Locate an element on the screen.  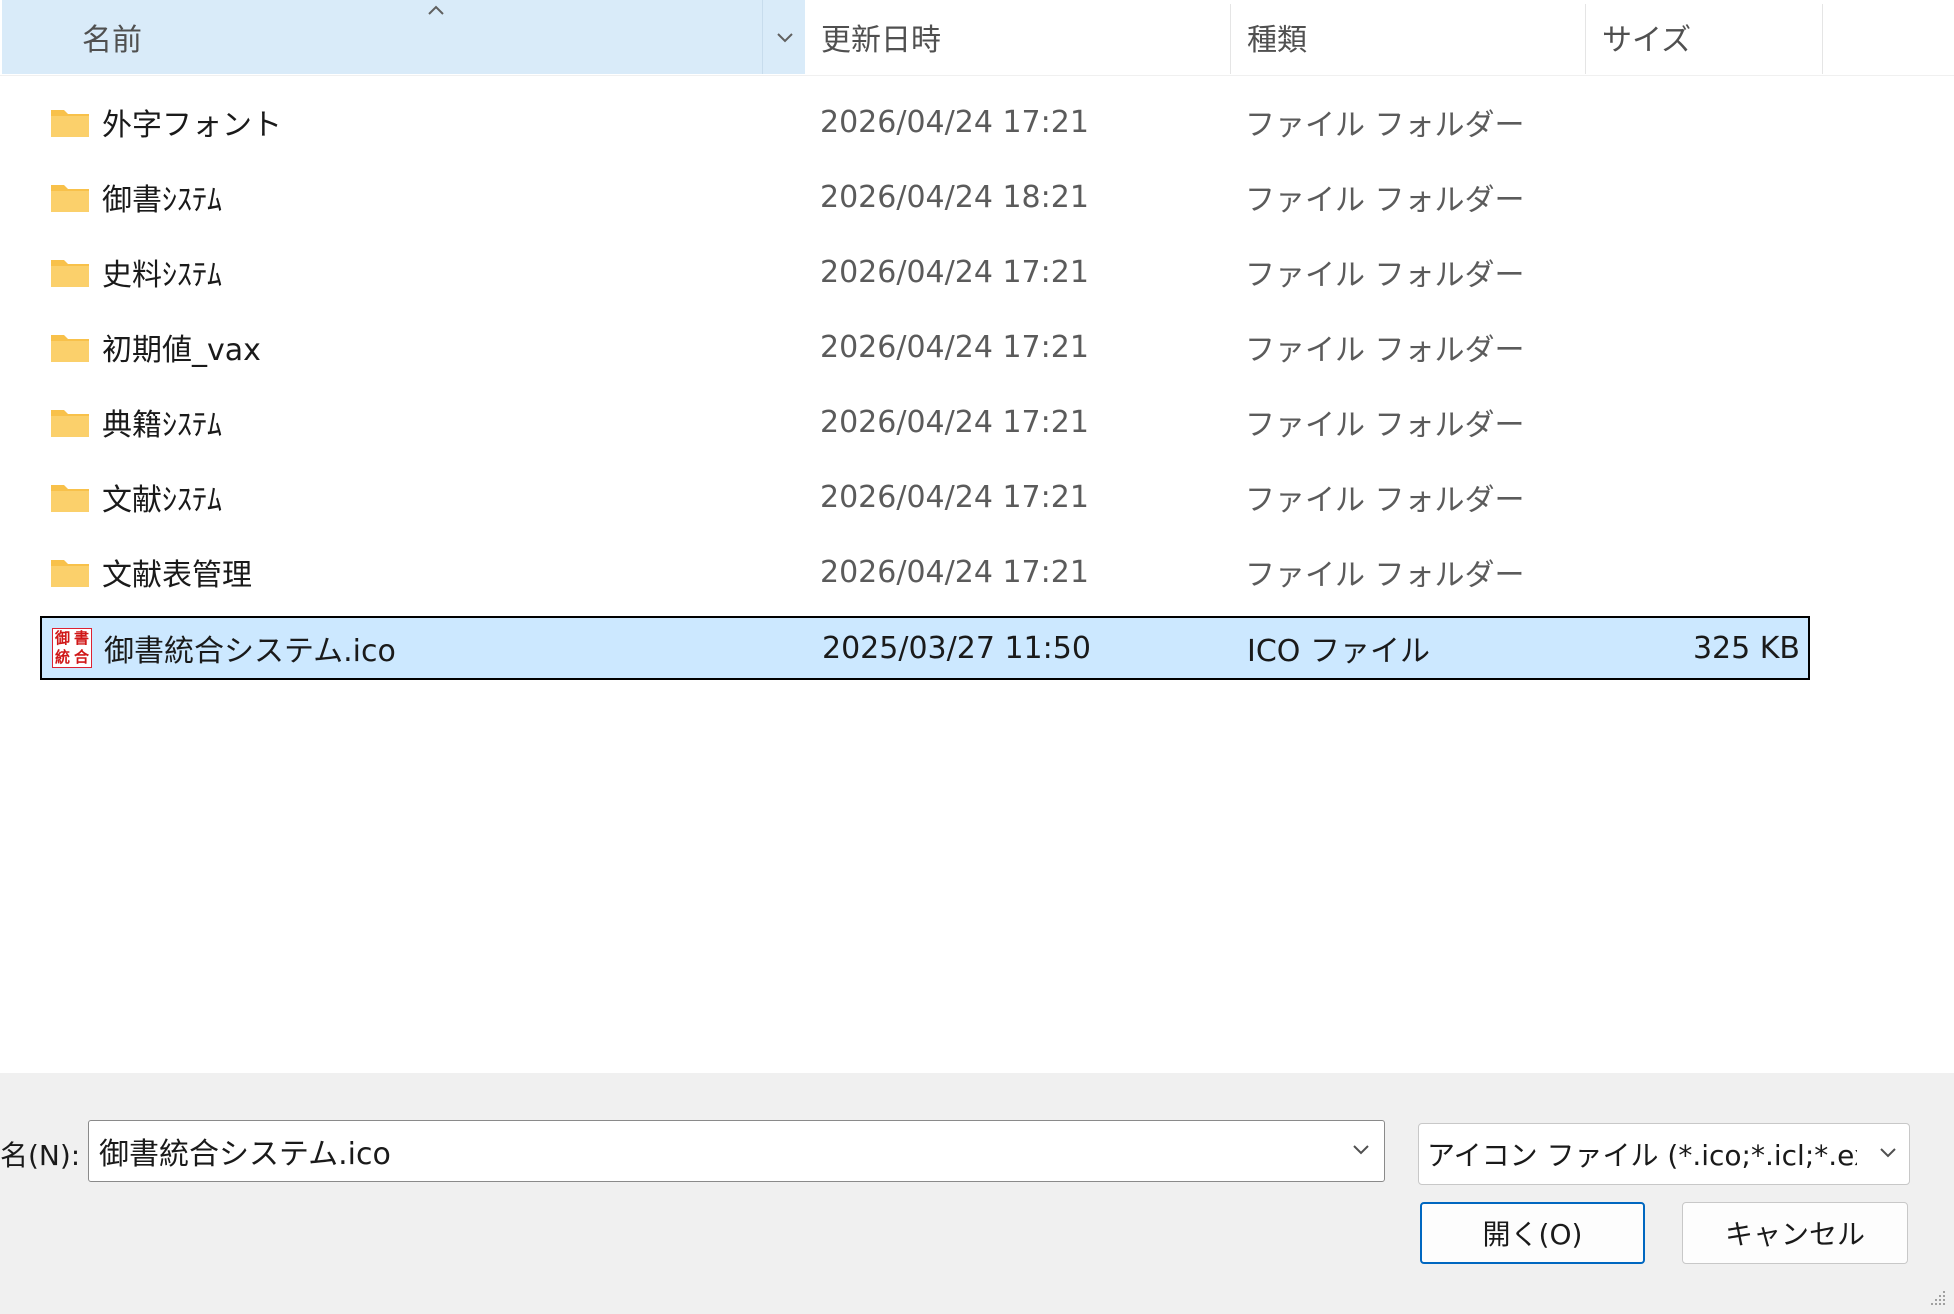
file-name: 御書統合システム.ico is located at coordinates (250, 651).